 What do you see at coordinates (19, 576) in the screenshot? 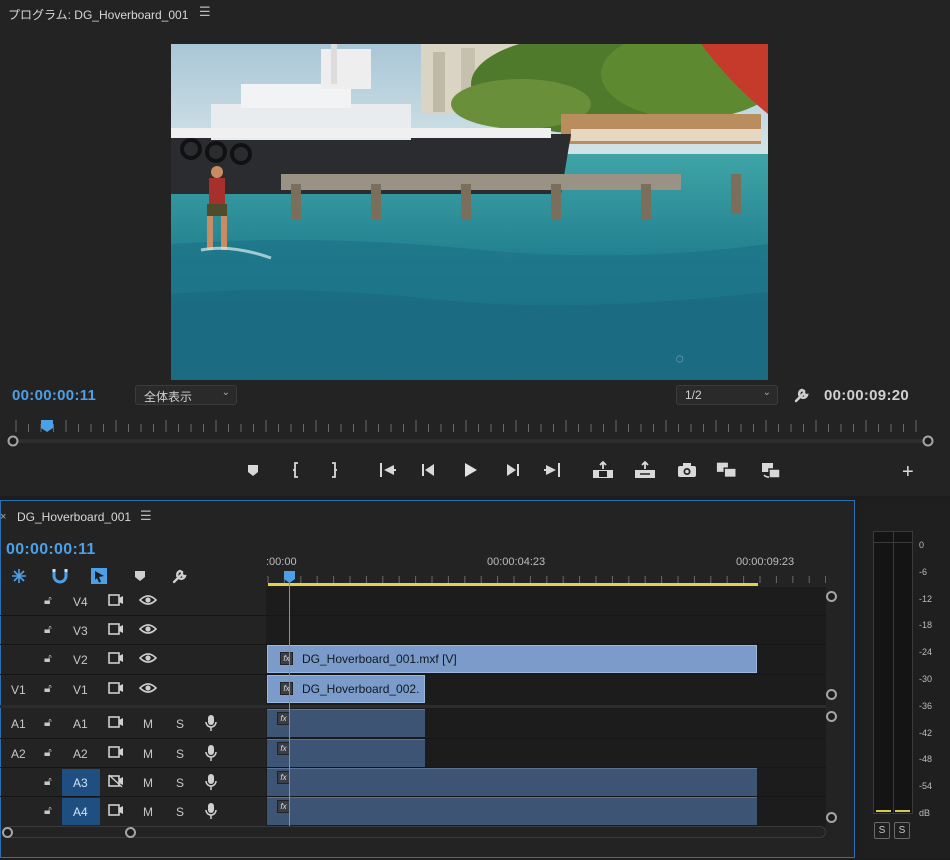
I see `nest-sequence-icon` at bounding box center [19, 576].